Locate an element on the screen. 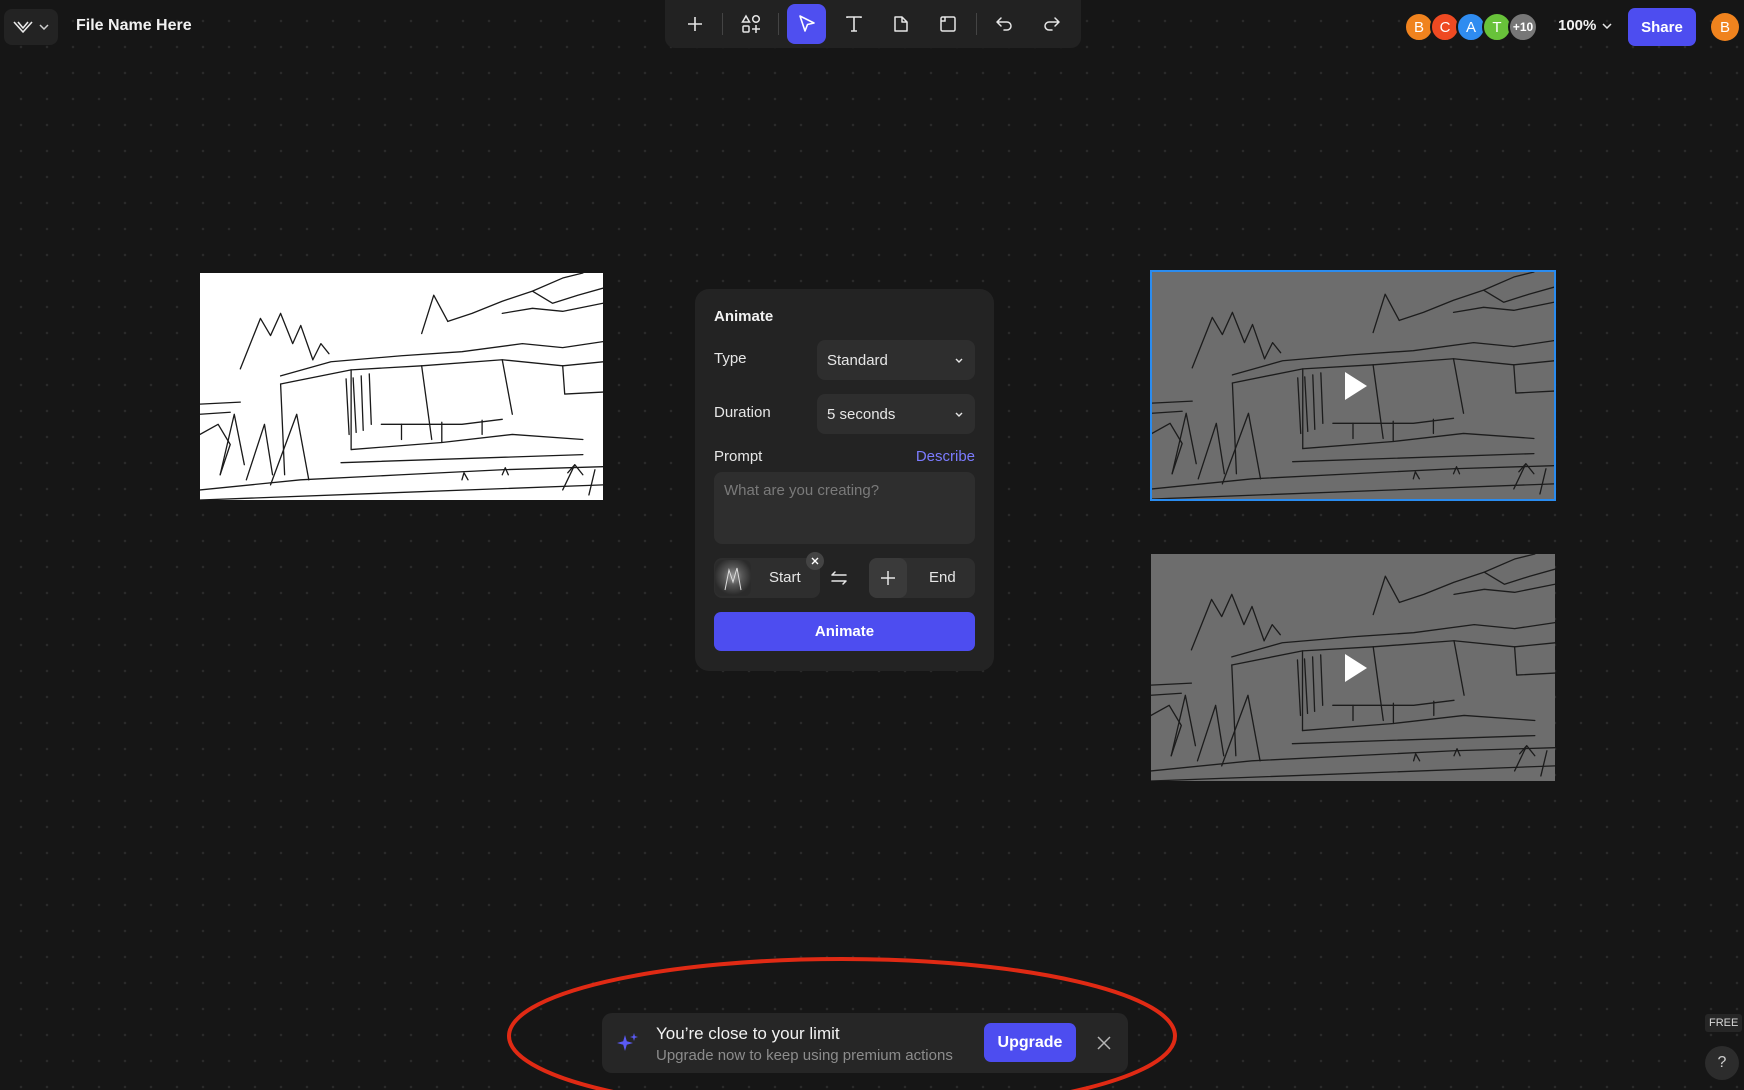 This screenshot has height=1090, width=1744. text-icon is located at coordinates (854, 24).